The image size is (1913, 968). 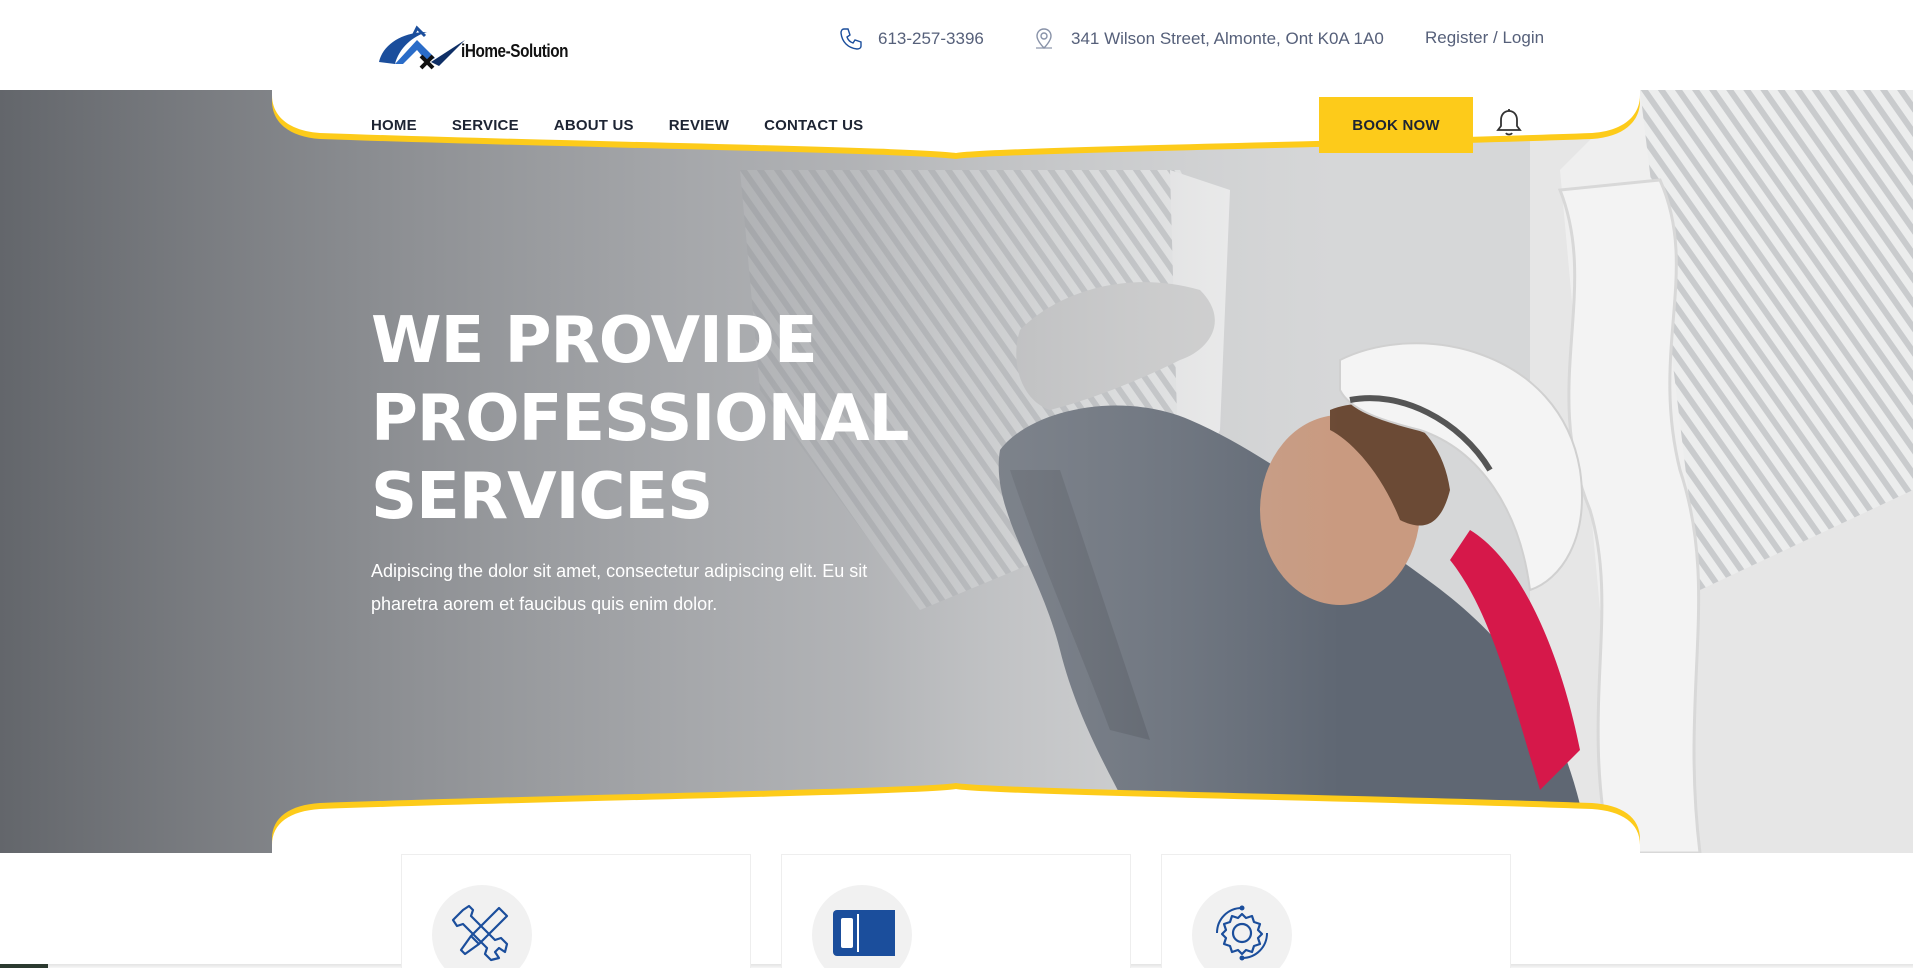 I want to click on nav-service: SERVICE, so click(x=485, y=125).